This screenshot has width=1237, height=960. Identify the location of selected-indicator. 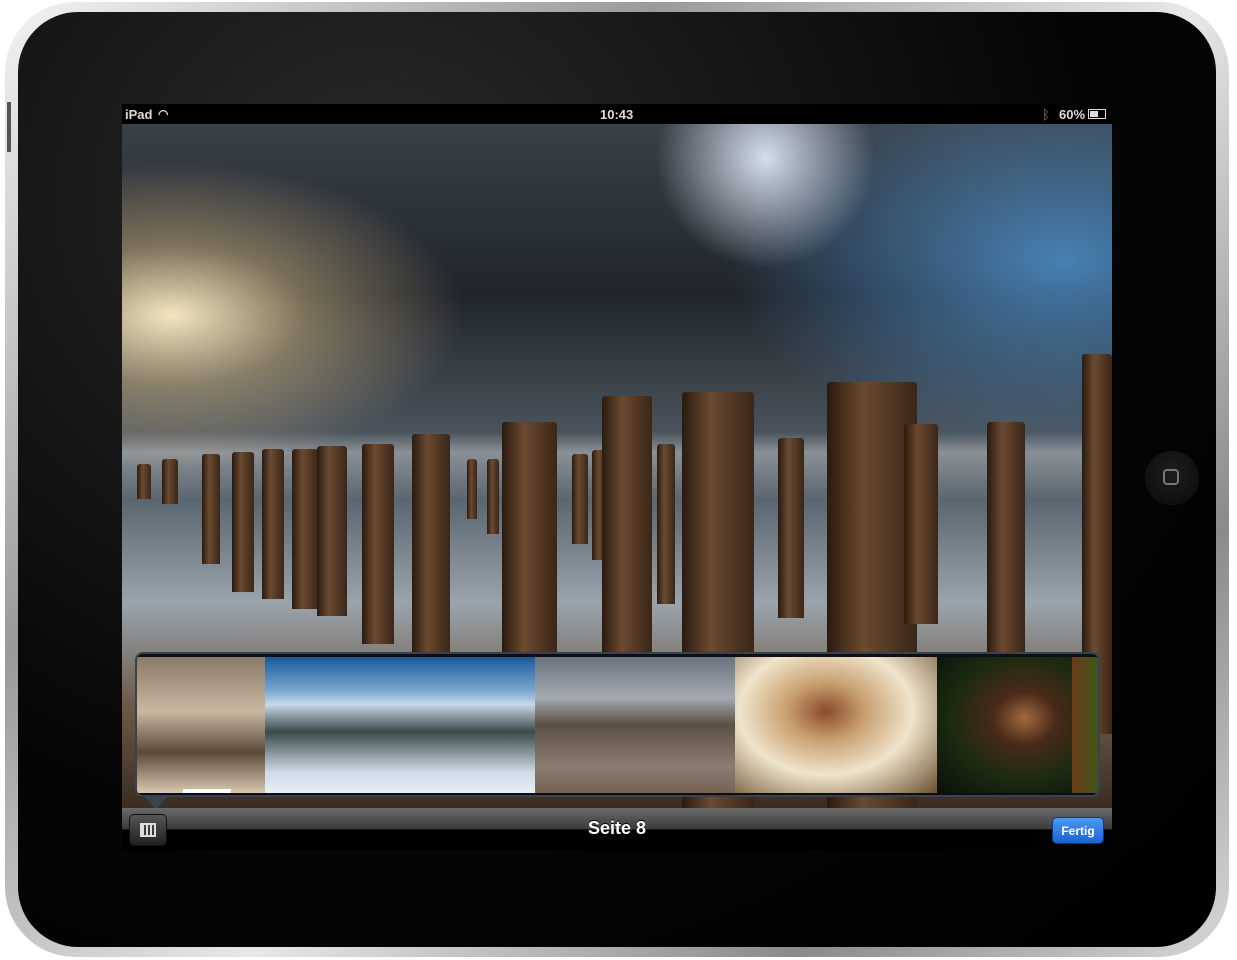
(207, 791).